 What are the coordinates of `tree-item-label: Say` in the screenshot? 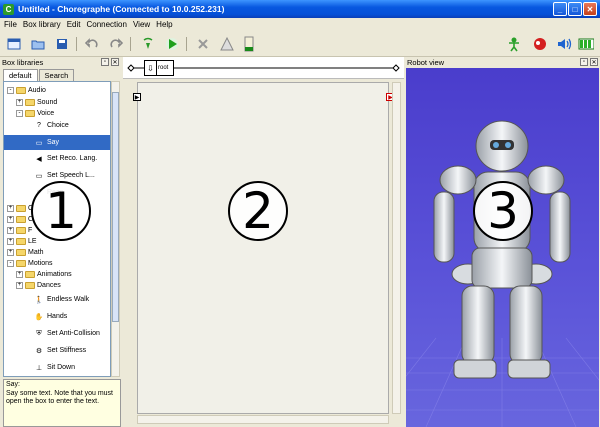 It's located at (53, 142).